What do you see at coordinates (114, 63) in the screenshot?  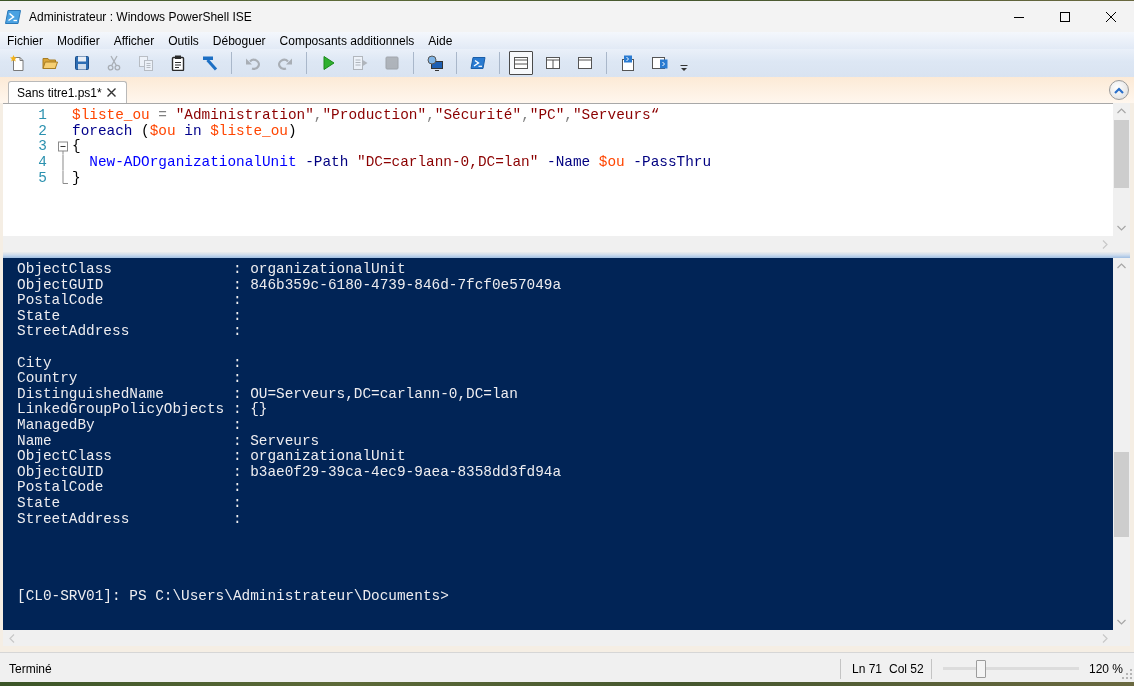 I see `scissors-icon` at bounding box center [114, 63].